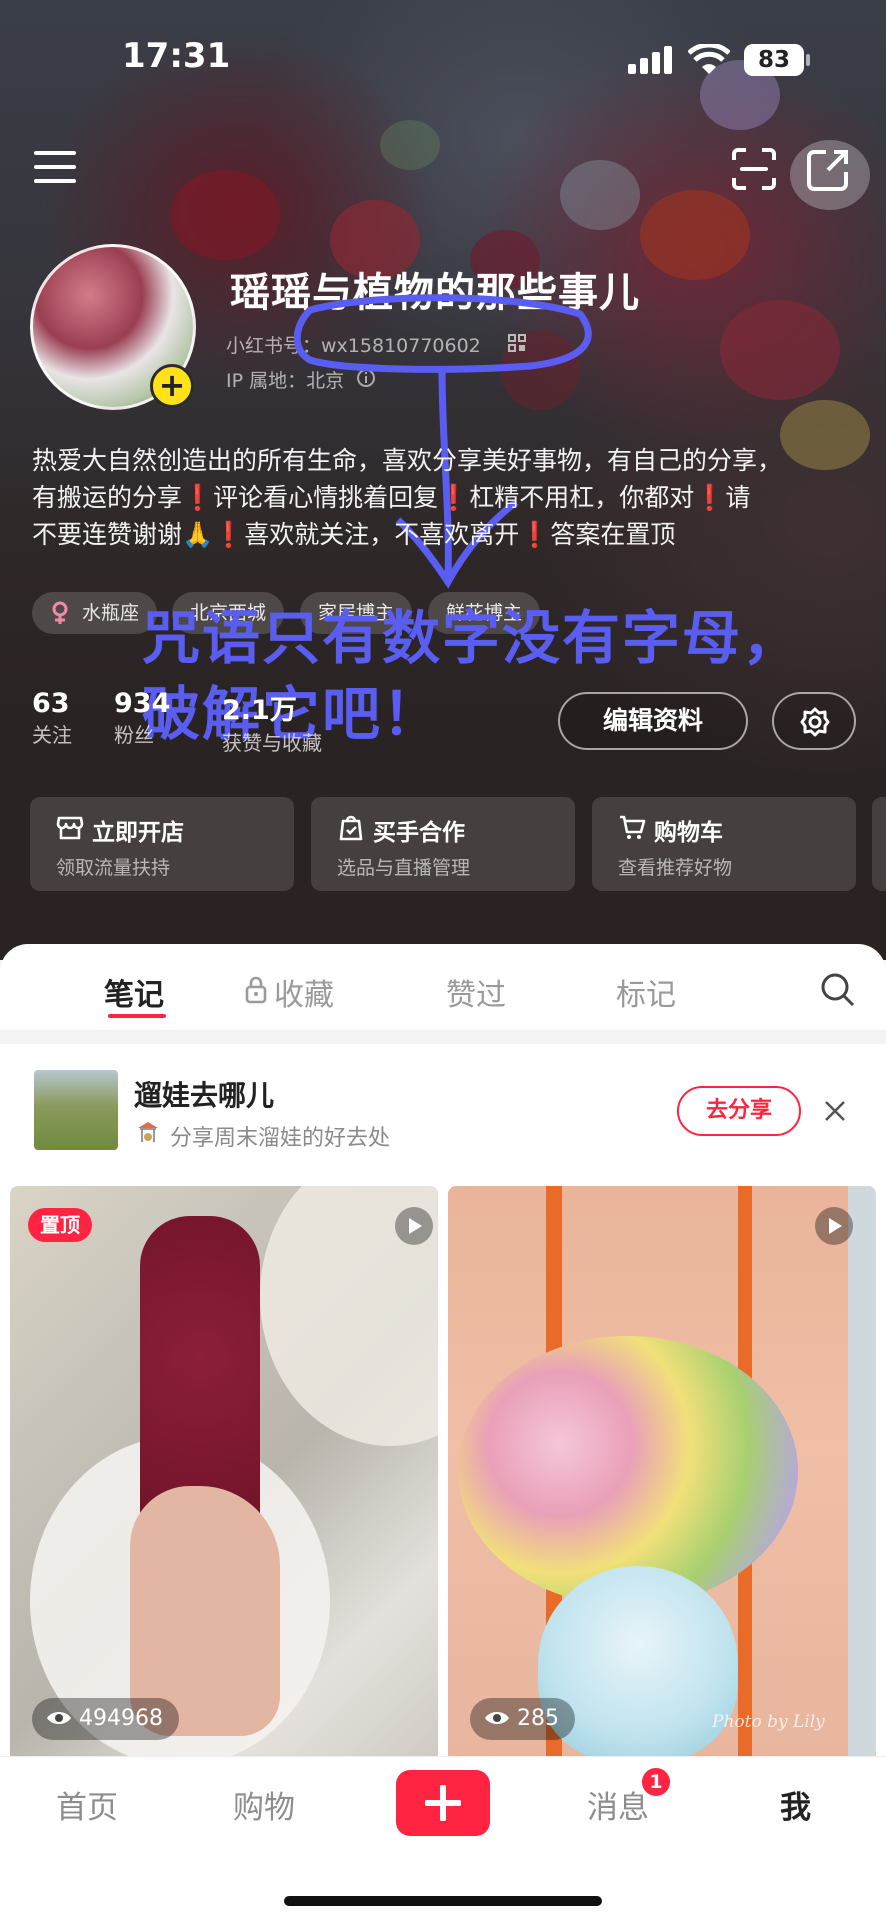 Image resolution: width=886 pixels, height=1920 pixels. What do you see at coordinates (476, 992) in the screenshot?
I see `tab-liked: 赞过` at bounding box center [476, 992].